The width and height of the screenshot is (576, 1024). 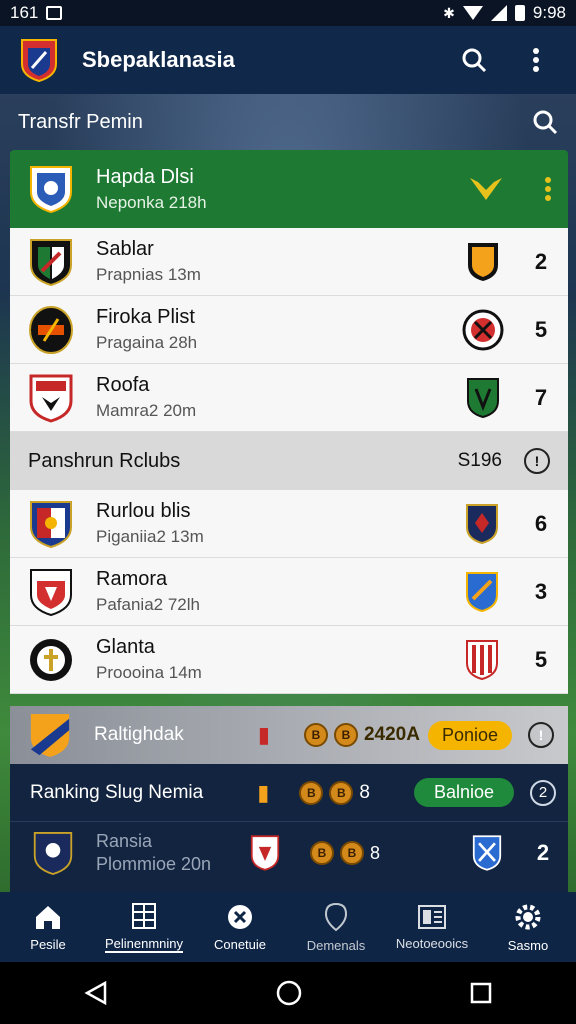 What do you see at coordinates (104, 460) in the screenshot?
I see `group-title: Panshrun Rclubs` at bounding box center [104, 460].